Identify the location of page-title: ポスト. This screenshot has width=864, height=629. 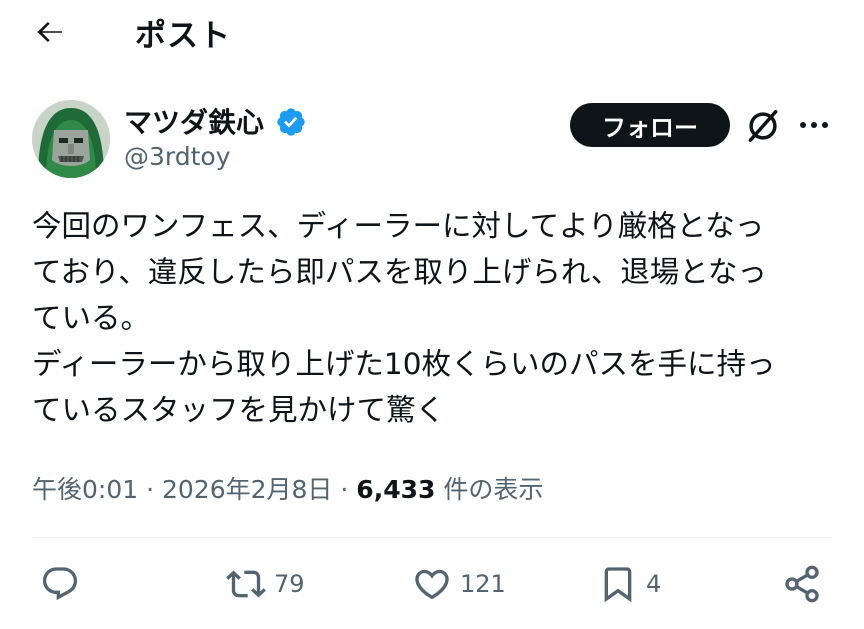
(183, 36).